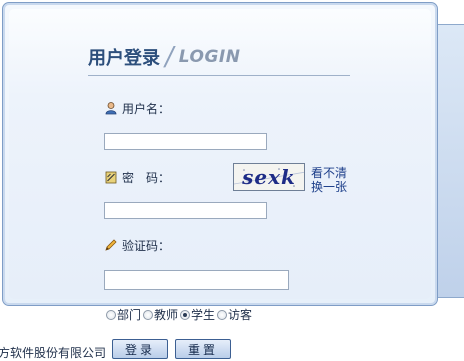 The image size is (464, 361). What do you see at coordinates (219, 75) in the screenshot?
I see `title-divider` at bounding box center [219, 75].